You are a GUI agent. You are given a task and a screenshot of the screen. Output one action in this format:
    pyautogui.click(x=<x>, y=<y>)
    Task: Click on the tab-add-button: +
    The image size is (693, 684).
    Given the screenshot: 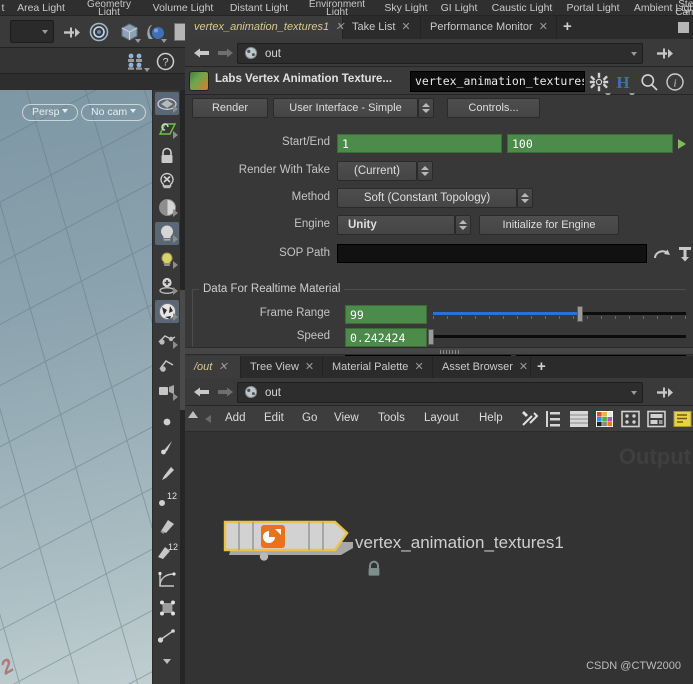 What is the action you would take?
    pyautogui.click(x=567, y=27)
    